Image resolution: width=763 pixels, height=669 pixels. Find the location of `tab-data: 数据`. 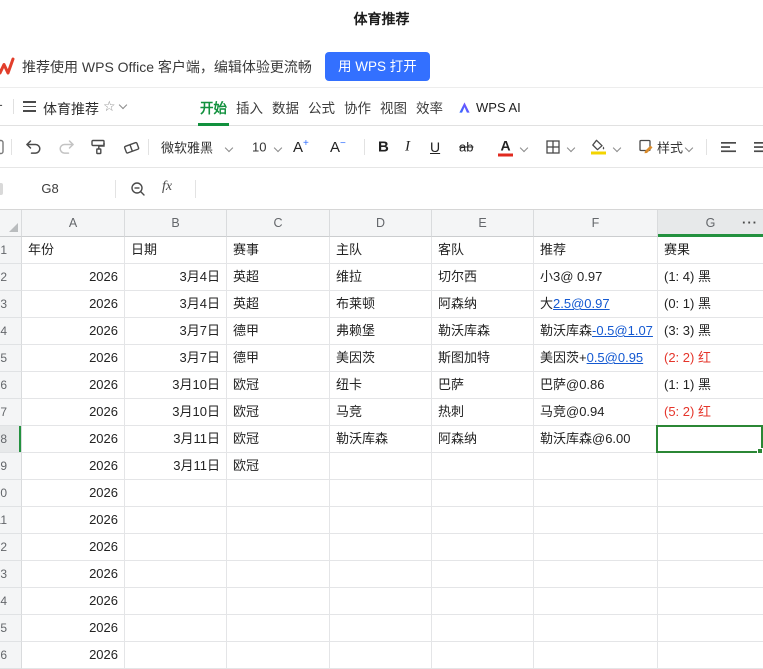

tab-data: 数据 is located at coordinates (285, 107).